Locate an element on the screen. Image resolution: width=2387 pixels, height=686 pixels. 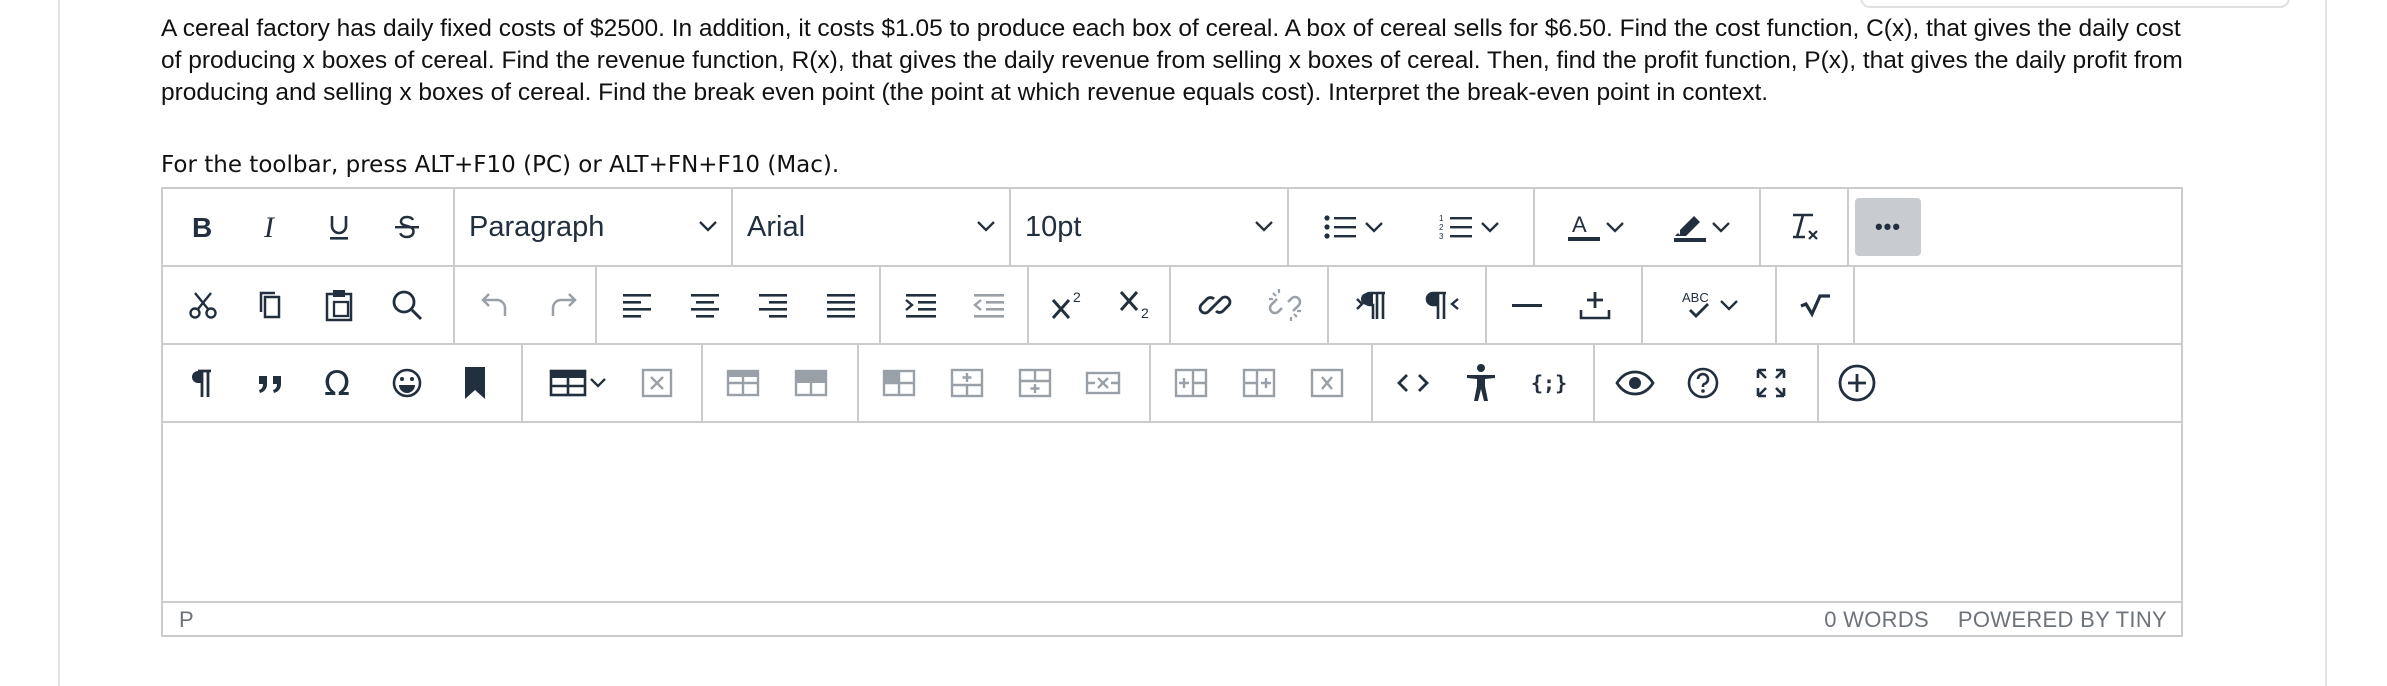
cell-properties-button is located at coordinates (899, 383).